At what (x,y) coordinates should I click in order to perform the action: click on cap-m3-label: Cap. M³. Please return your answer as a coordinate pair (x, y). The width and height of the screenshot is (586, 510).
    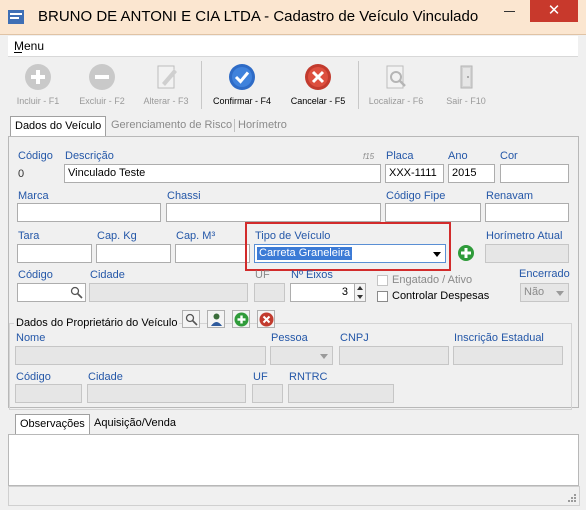
    Looking at the image, I should click on (196, 236).